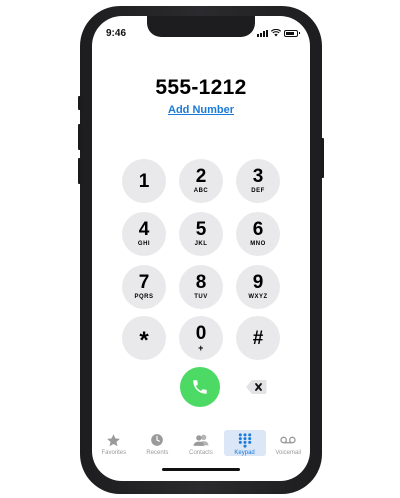 This screenshot has height=498, width=400. Describe the element at coordinates (201, 110) in the screenshot. I see `add-number-link: Add Number` at that location.